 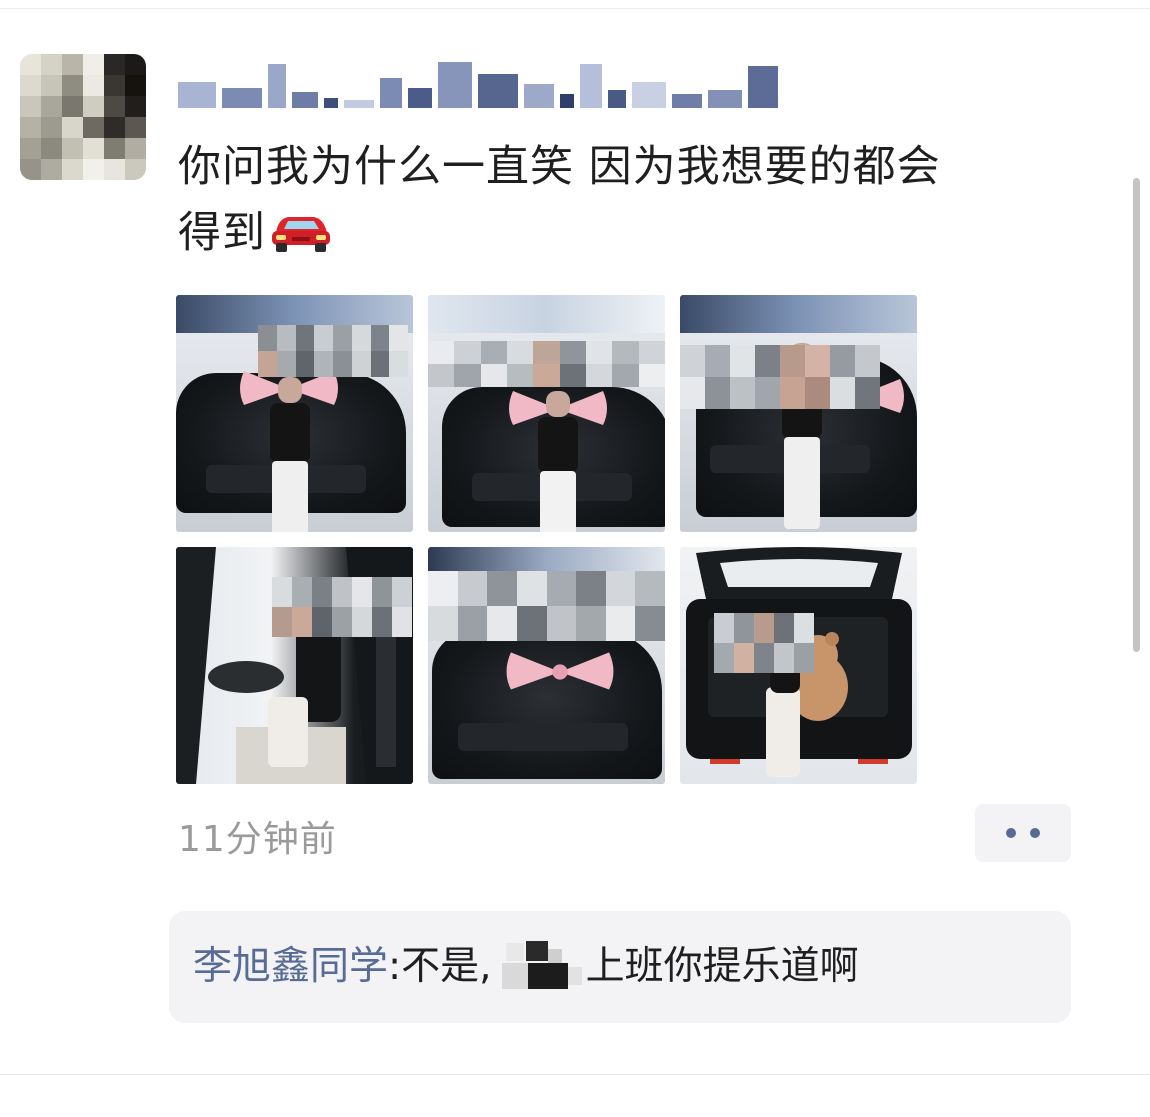 I want to click on comment-item: 李旭鑫同学 : 不是, 上班你提乐道啊, so click(x=526, y=967).